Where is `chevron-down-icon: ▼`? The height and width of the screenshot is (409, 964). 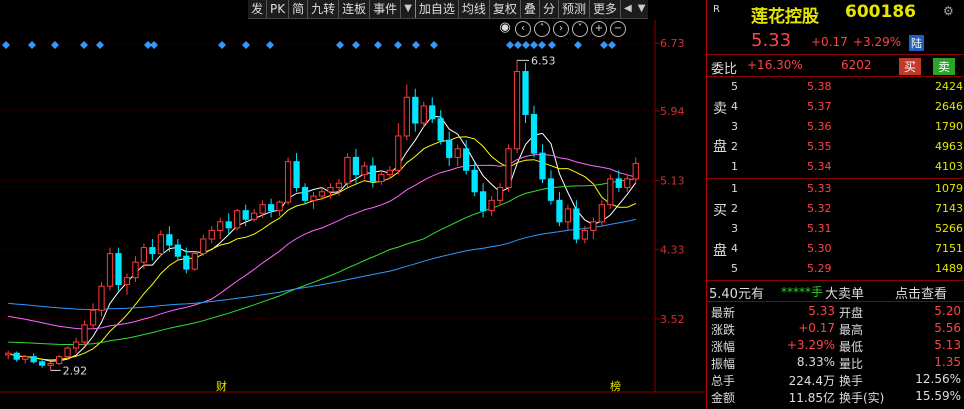
chevron-down-icon: ▼ is located at coordinates (642, 9).